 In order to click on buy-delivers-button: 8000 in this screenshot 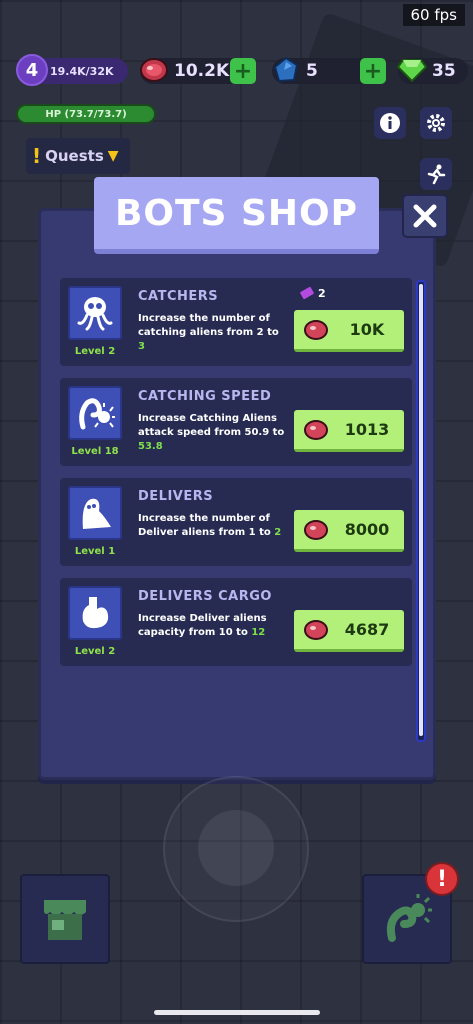, I will do `click(349, 531)`.